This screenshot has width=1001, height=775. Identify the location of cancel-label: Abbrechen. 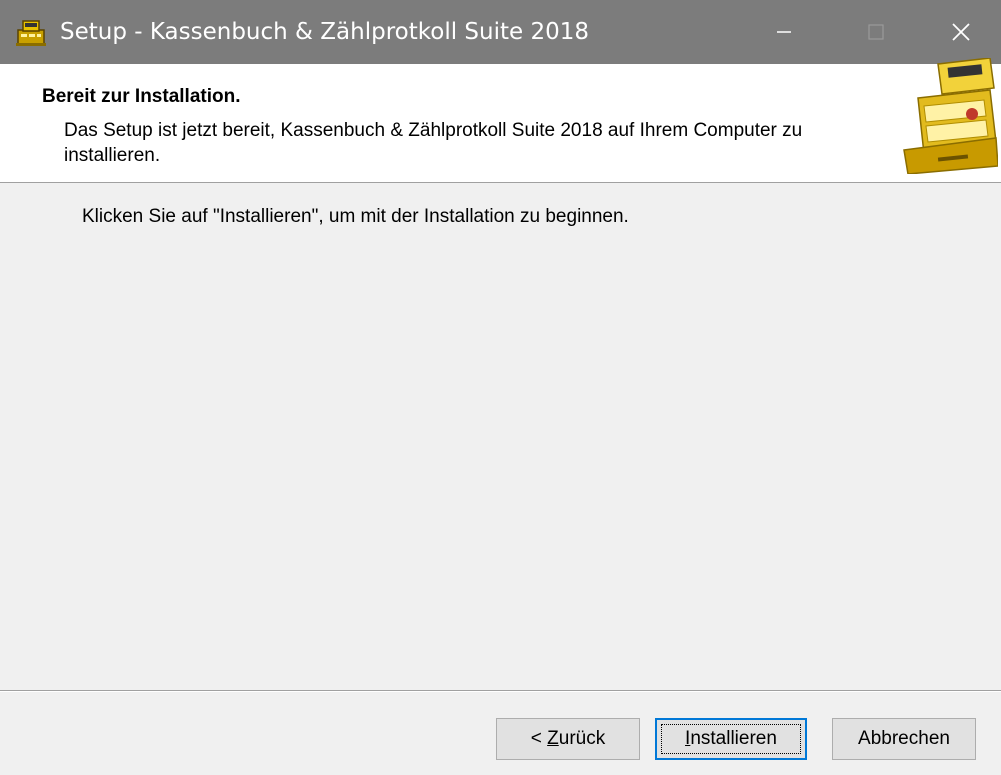
(904, 738).